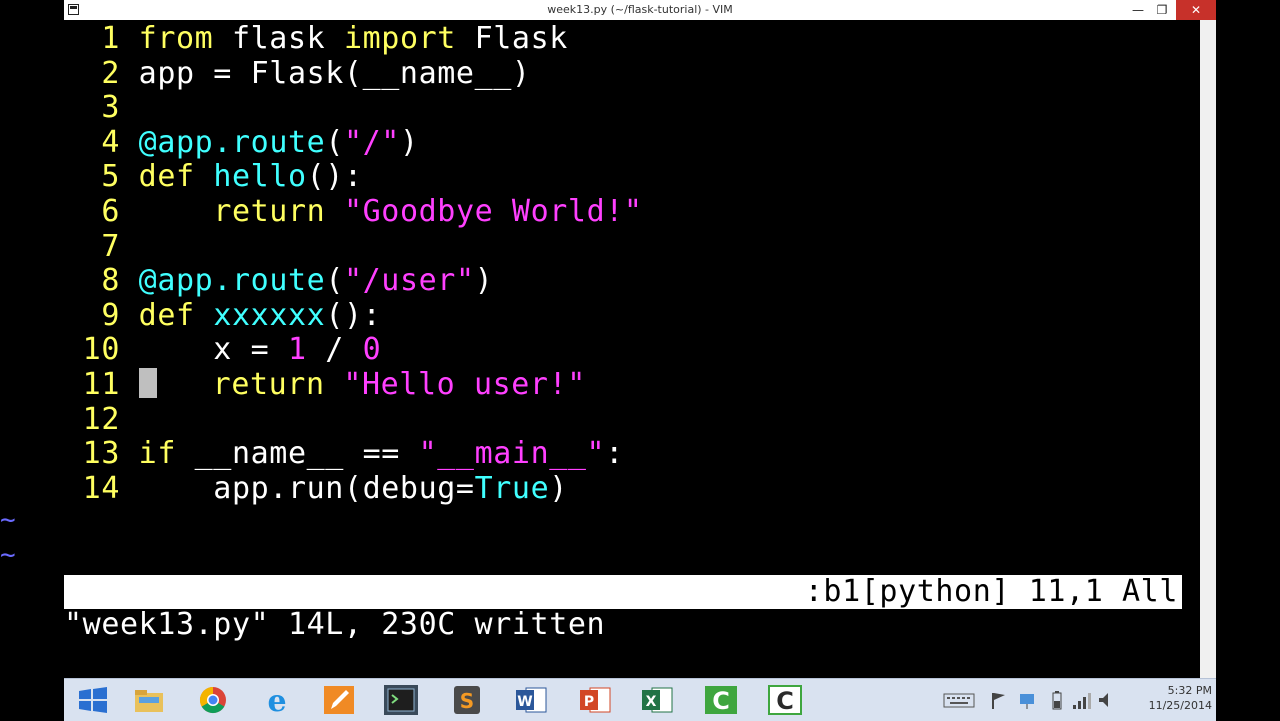 The height and width of the screenshot is (721, 1280). I want to click on keyboard-icon, so click(959, 700).